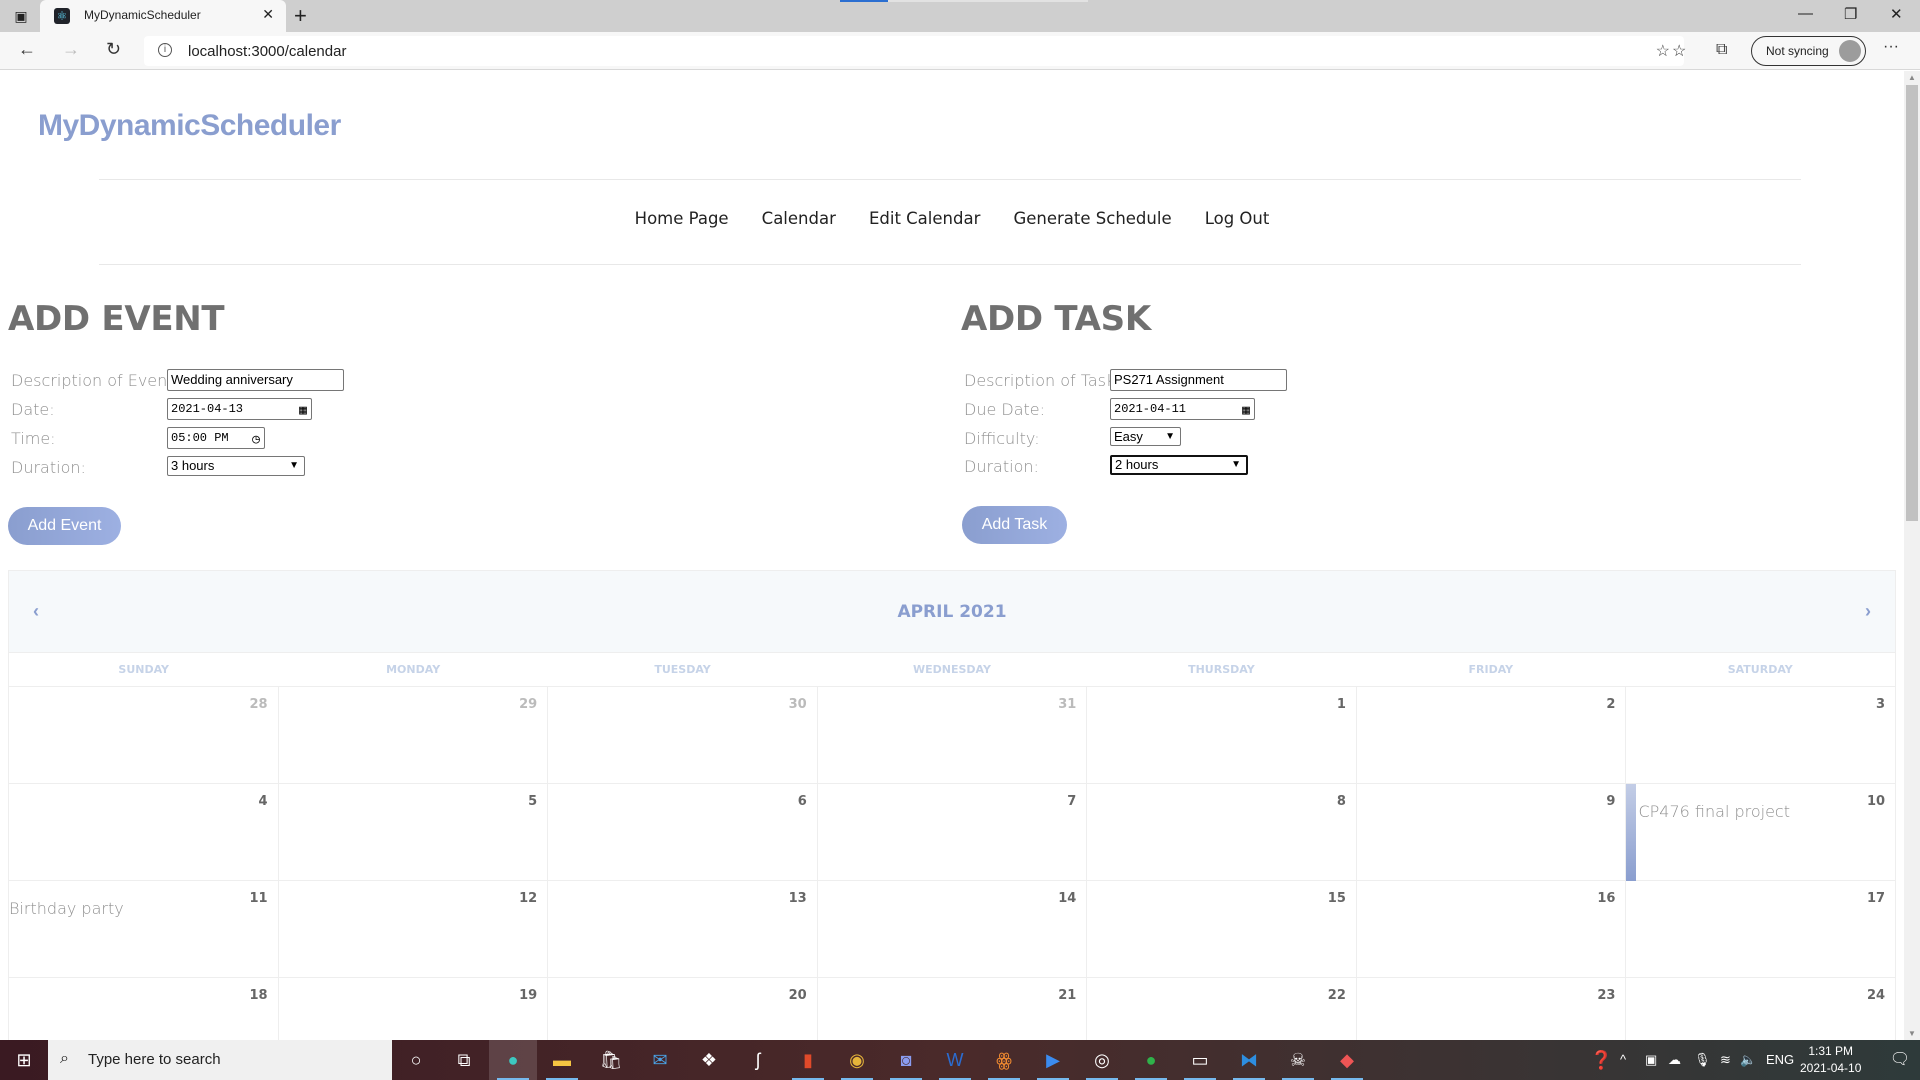  What do you see at coordinates (464, 1060) in the screenshot?
I see `task-view-icon: ⧉` at bounding box center [464, 1060].